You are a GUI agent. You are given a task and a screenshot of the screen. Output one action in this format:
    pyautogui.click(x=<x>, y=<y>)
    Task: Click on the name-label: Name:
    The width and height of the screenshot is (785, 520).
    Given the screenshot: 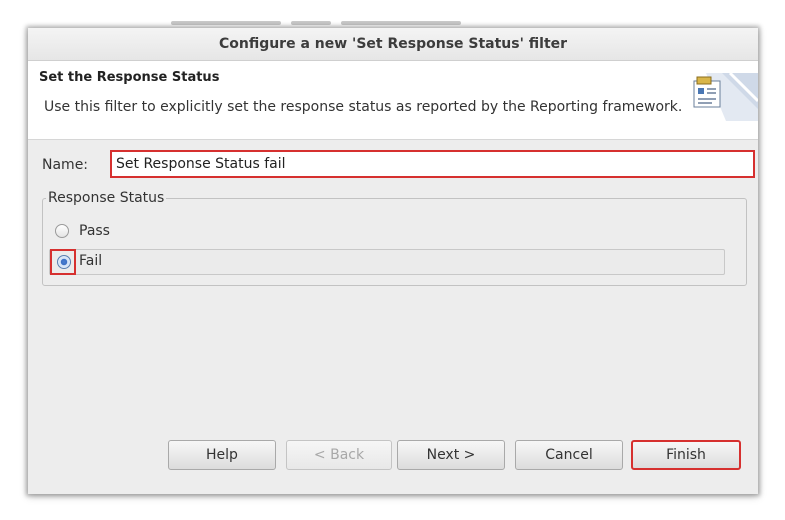 What is the action you would take?
    pyautogui.click(x=65, y=165)
    